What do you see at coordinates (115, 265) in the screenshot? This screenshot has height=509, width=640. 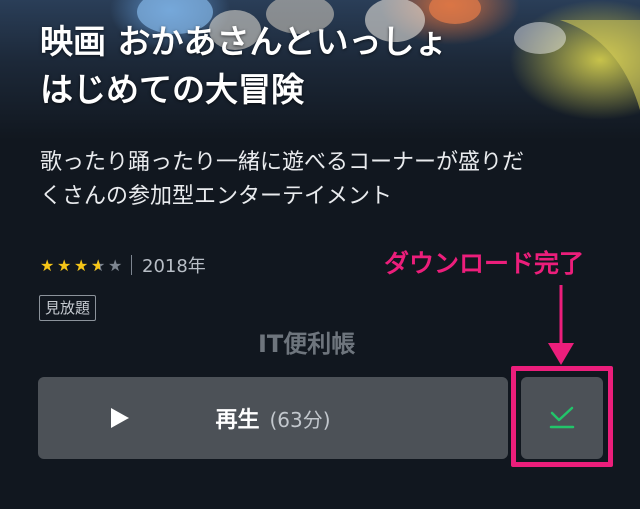 I see `star-empty-icon: ★` at bounding box center [115, 265].